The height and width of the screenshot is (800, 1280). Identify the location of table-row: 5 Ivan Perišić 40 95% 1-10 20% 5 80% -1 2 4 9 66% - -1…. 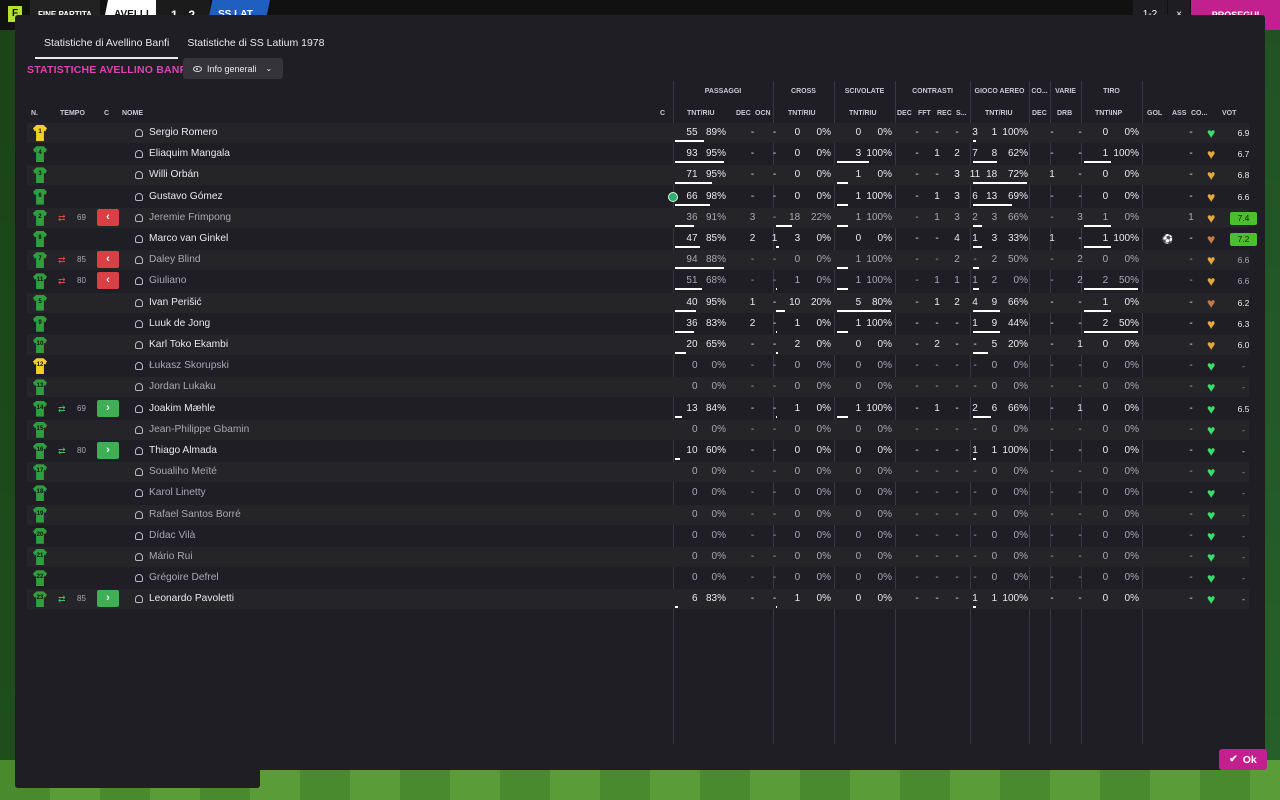
(638, 302).